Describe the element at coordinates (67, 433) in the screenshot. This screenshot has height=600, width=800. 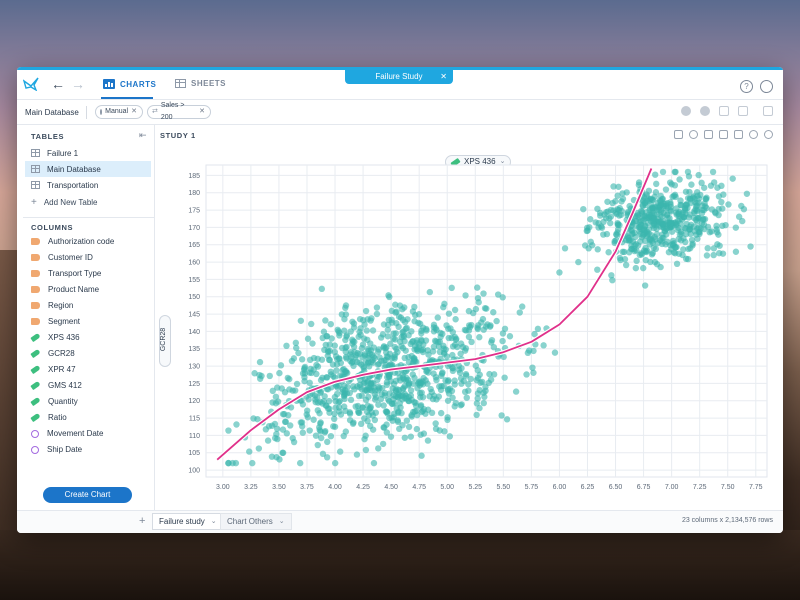
I see `column-item: Movement Date` at that location.